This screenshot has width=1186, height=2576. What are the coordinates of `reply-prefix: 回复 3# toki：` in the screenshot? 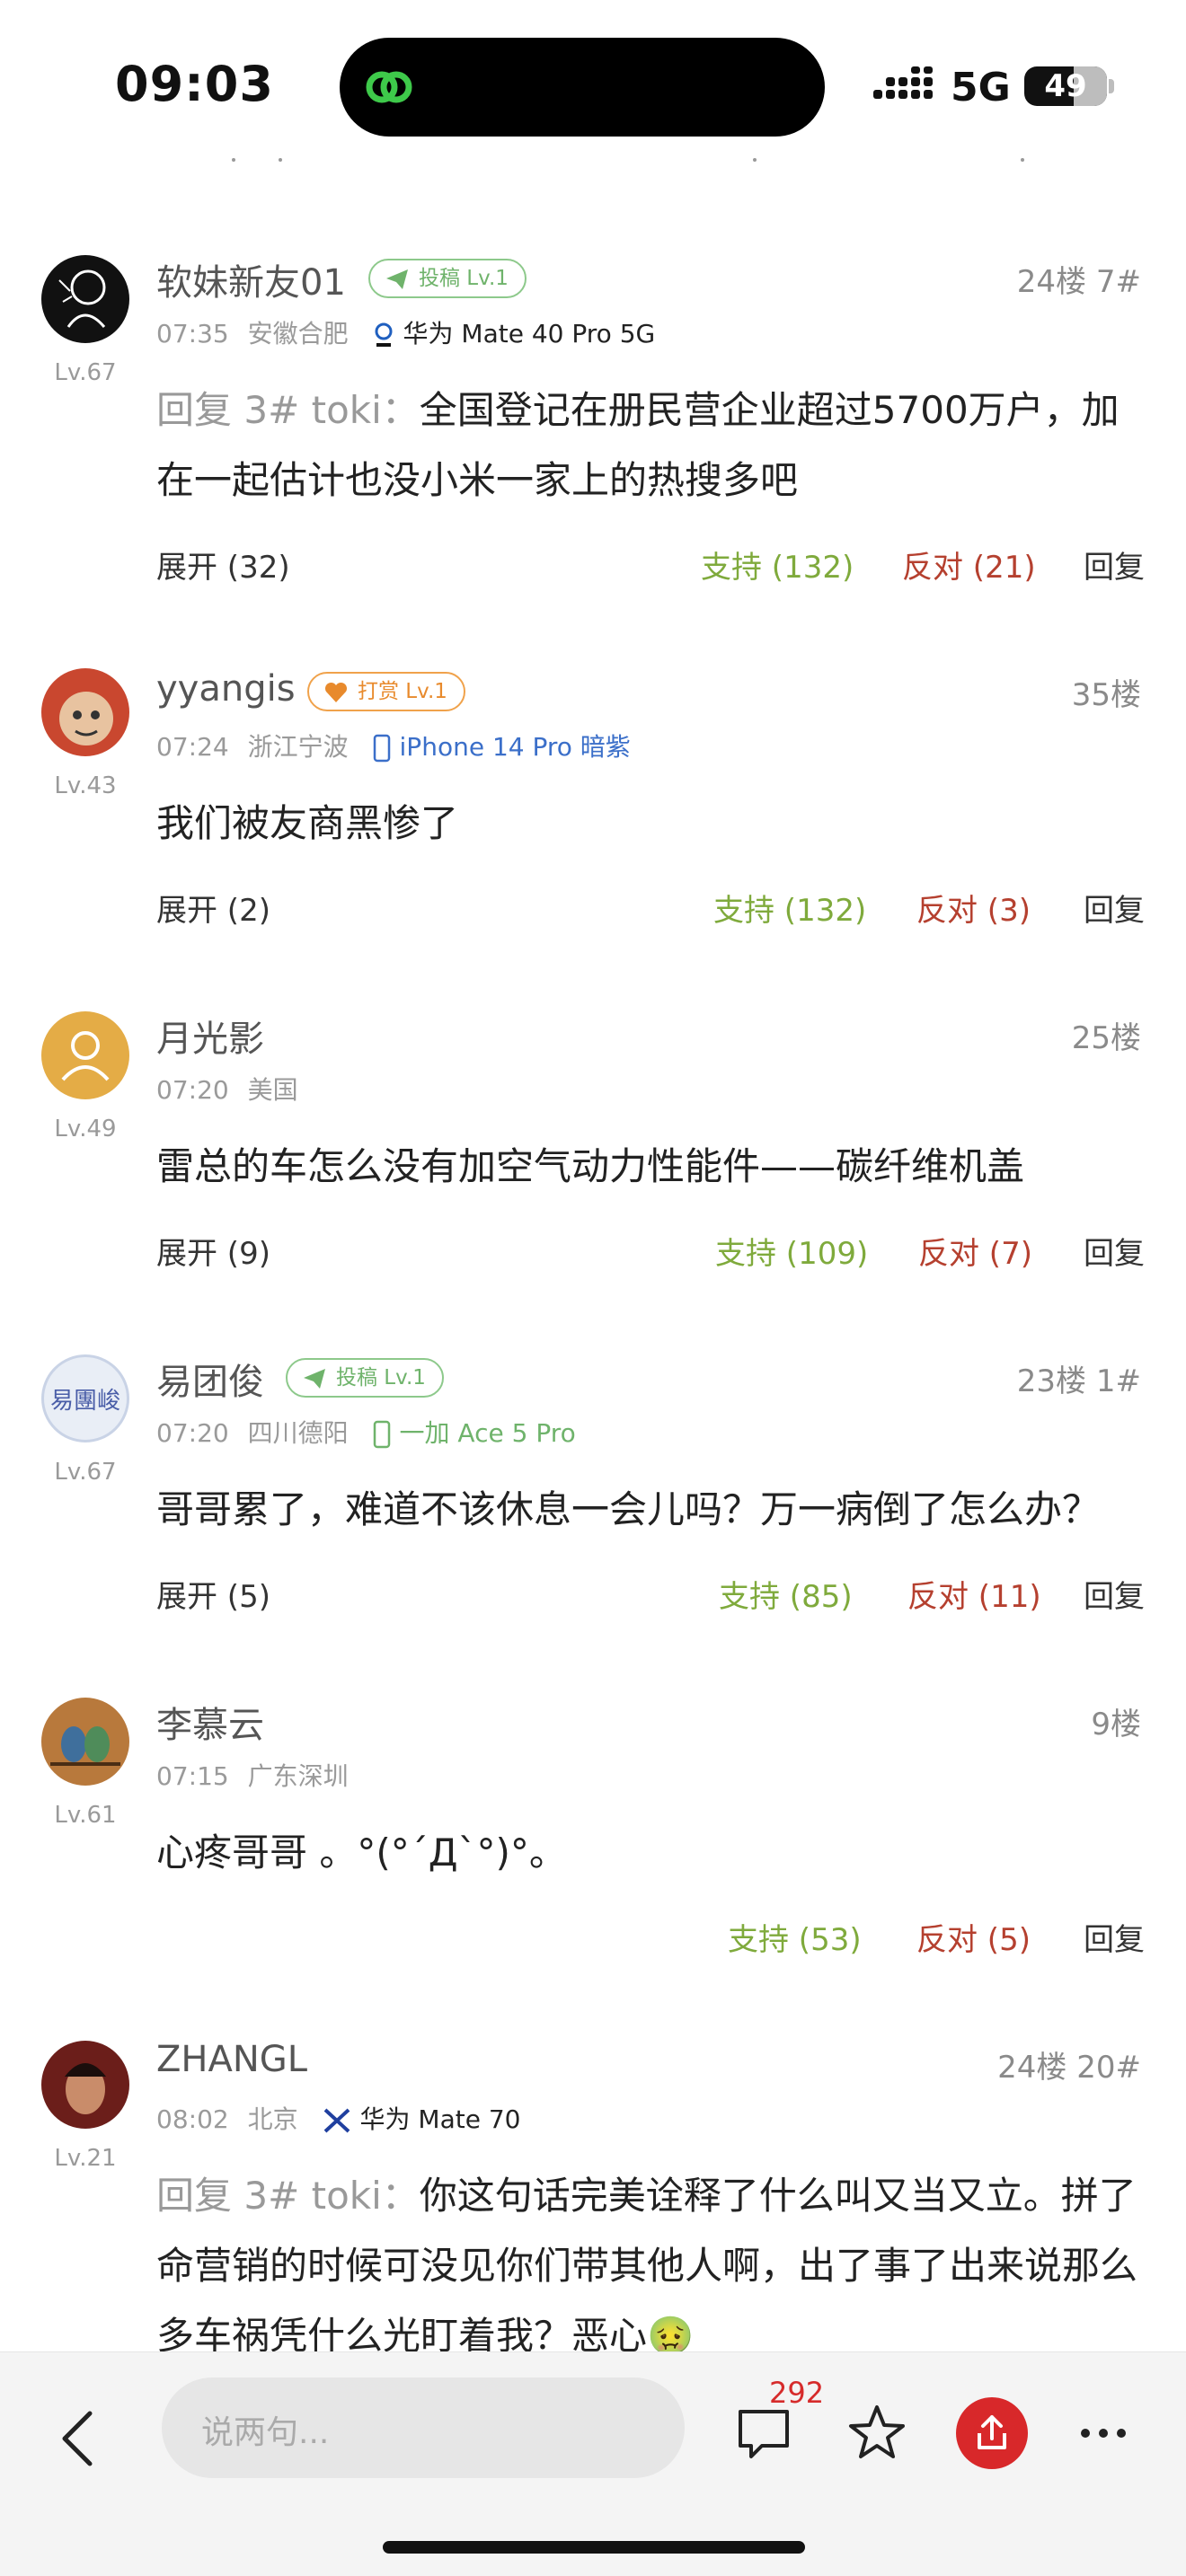 It's located at (288, 410).